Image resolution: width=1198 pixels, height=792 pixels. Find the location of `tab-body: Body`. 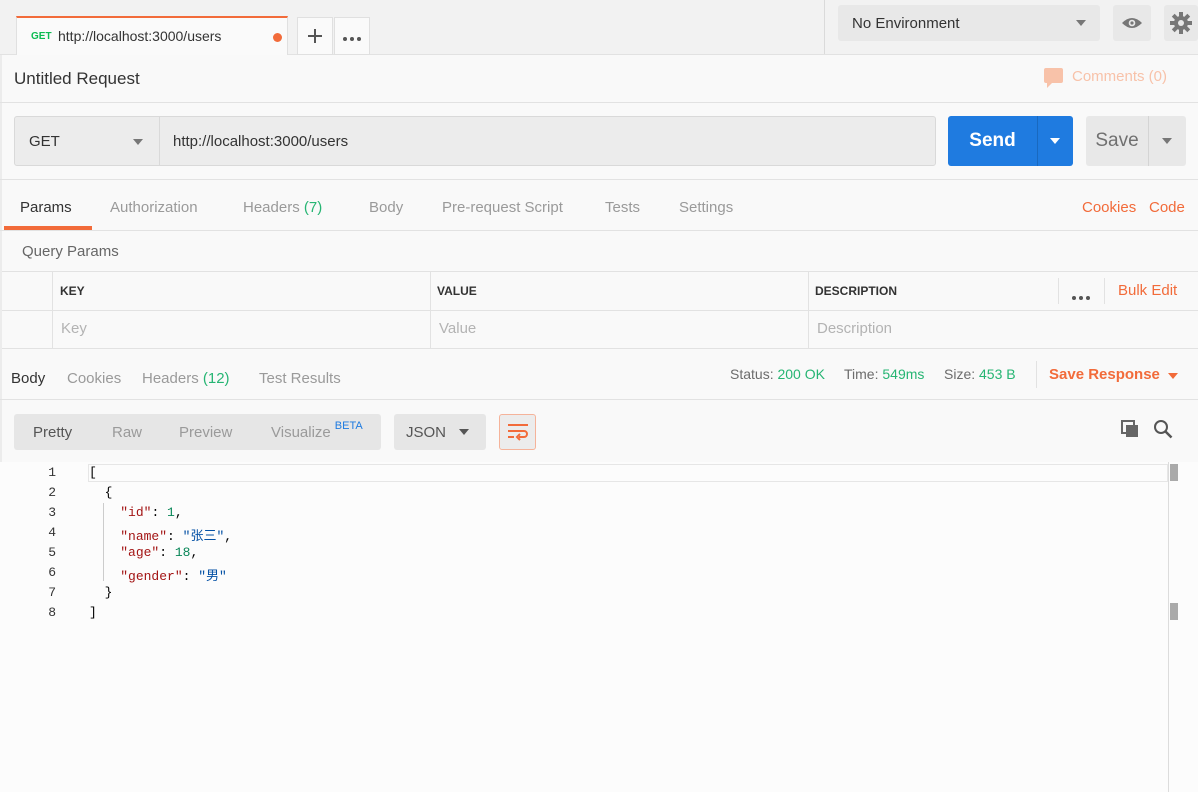

tab-body: Body is located at coordinates (386, 207).